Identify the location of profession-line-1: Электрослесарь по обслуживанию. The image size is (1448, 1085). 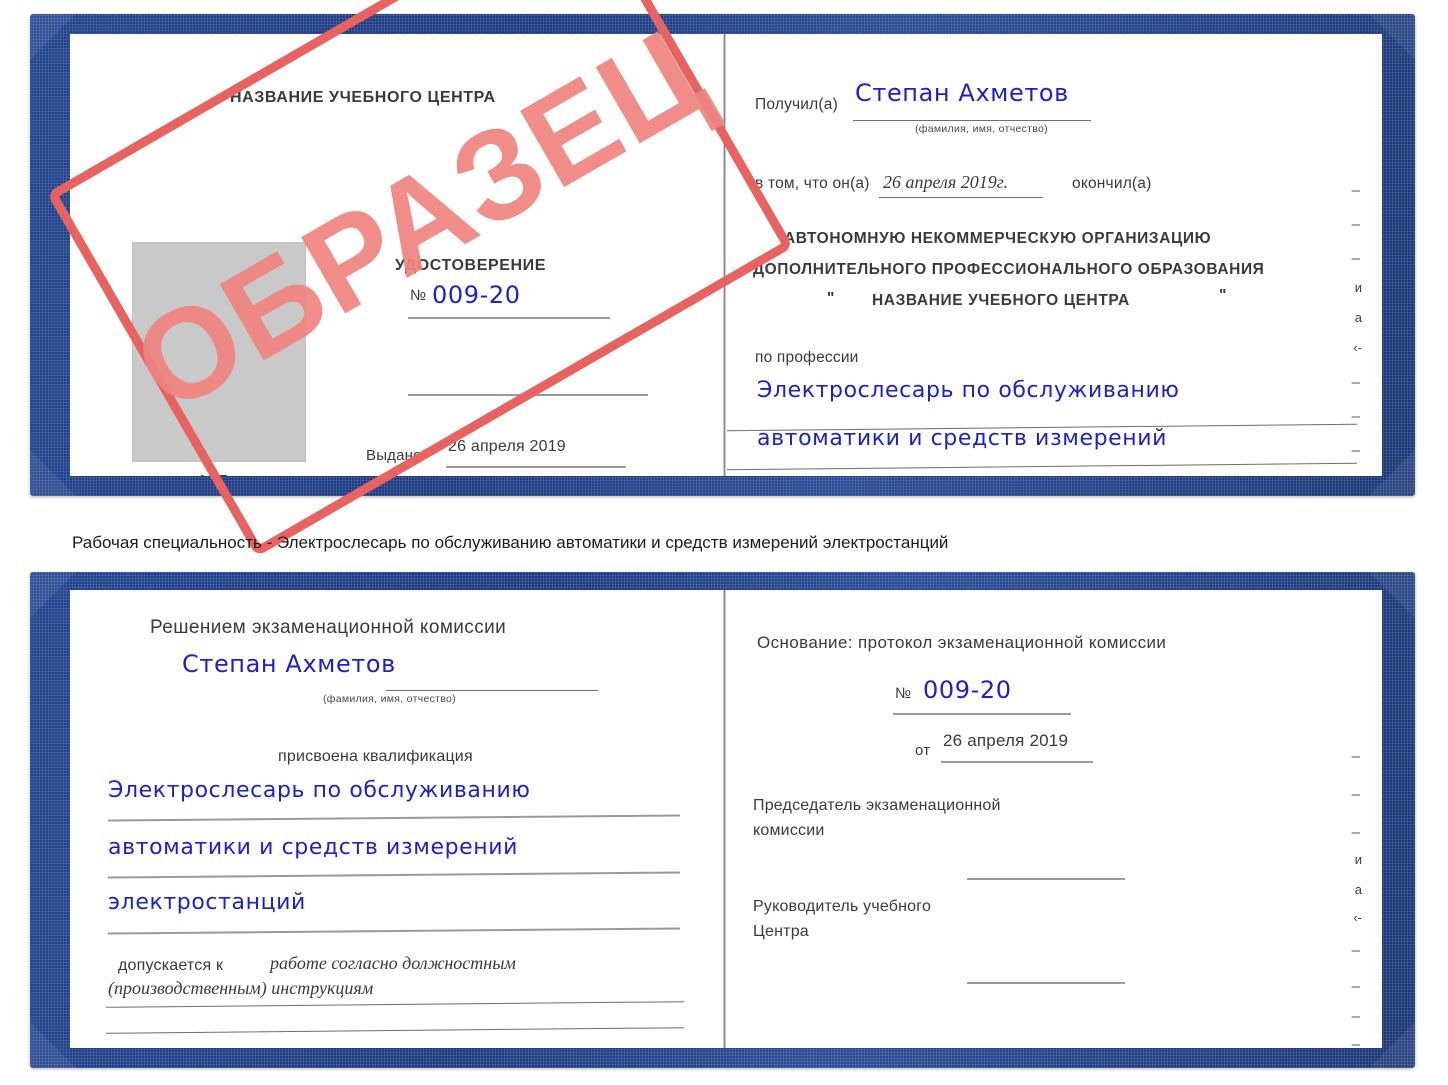
(968, 390).